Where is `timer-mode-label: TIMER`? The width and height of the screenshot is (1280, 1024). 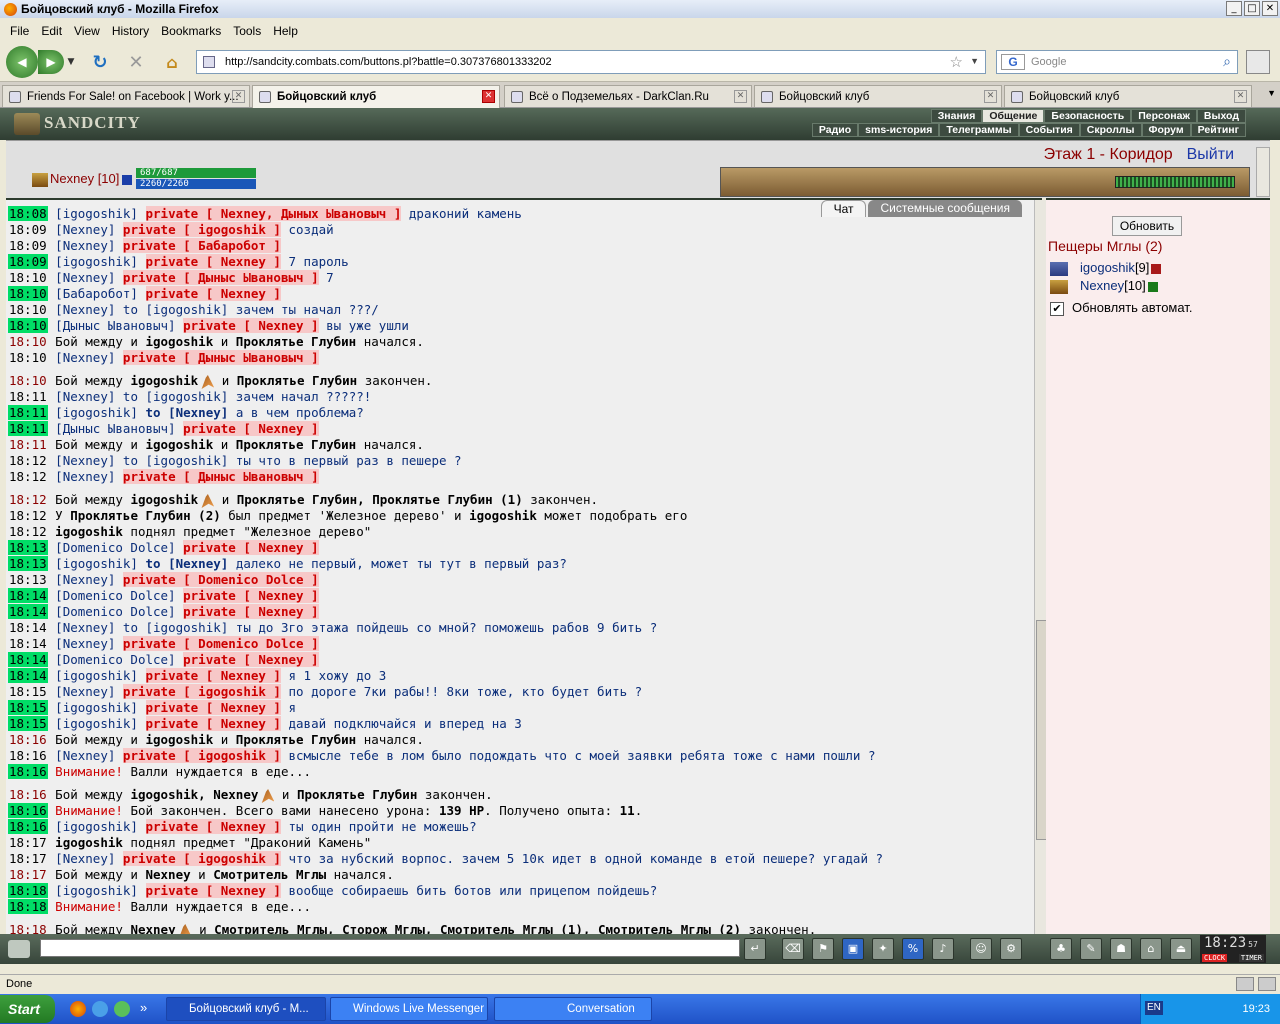 timer-mode-label: TIMER is located at coordinates (1251, 958).